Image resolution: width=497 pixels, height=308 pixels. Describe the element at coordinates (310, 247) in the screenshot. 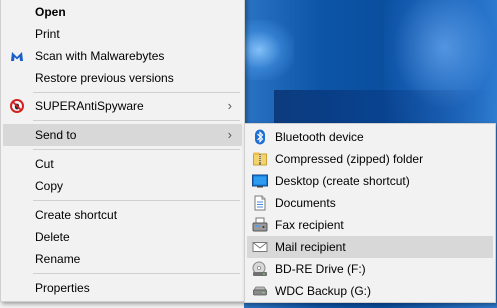

I see `menu-item-label: Mail recipient` at that location.